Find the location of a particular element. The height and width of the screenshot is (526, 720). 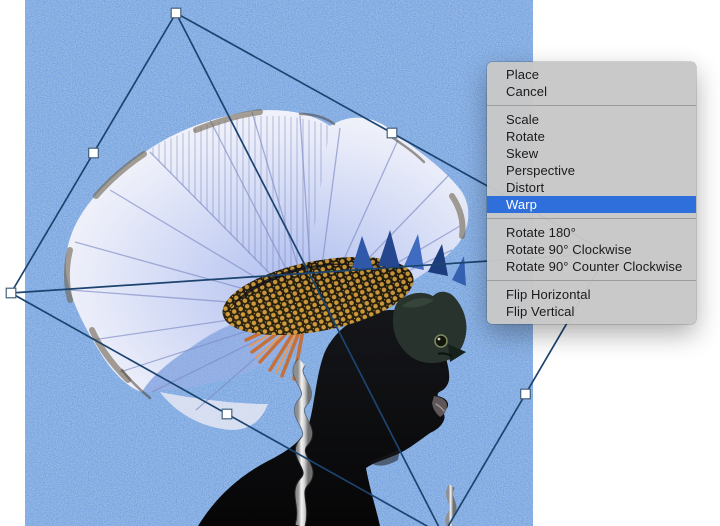

menu-item-rotate-90-ccw: Rotate 90° Counter Clockwise is located at coordinates (591, 266).